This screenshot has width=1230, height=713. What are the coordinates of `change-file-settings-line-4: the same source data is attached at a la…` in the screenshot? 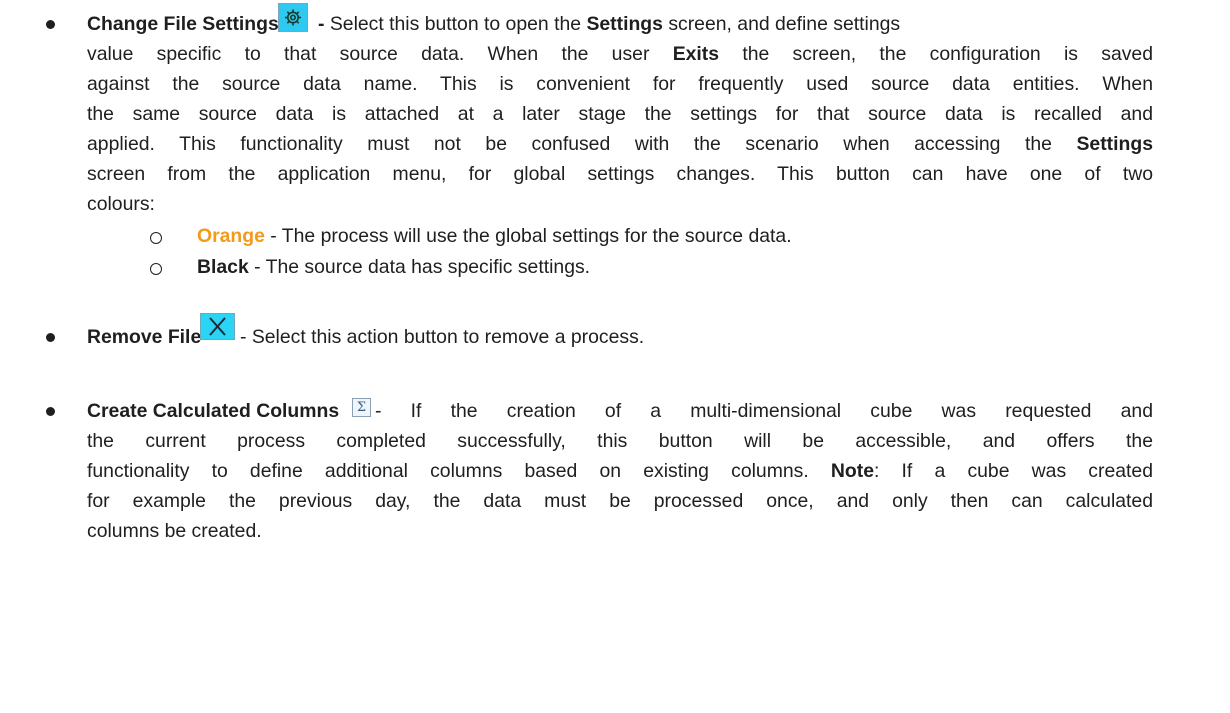 It's located at (620, 114).